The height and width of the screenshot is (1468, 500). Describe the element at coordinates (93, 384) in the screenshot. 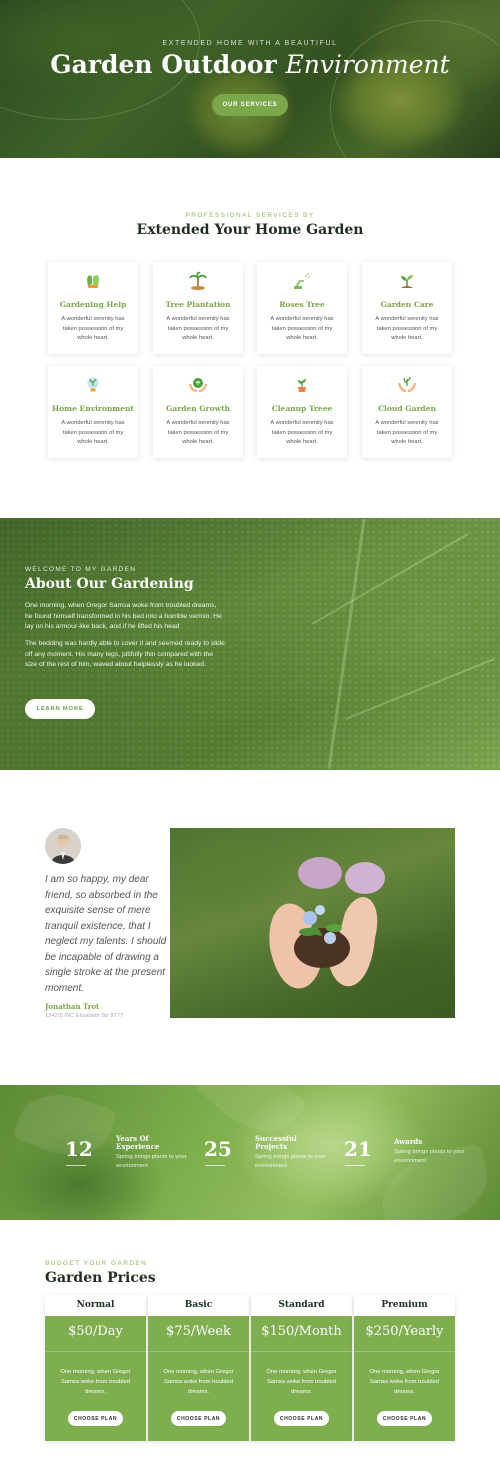

I see `bulb-plant-icon` at that location.